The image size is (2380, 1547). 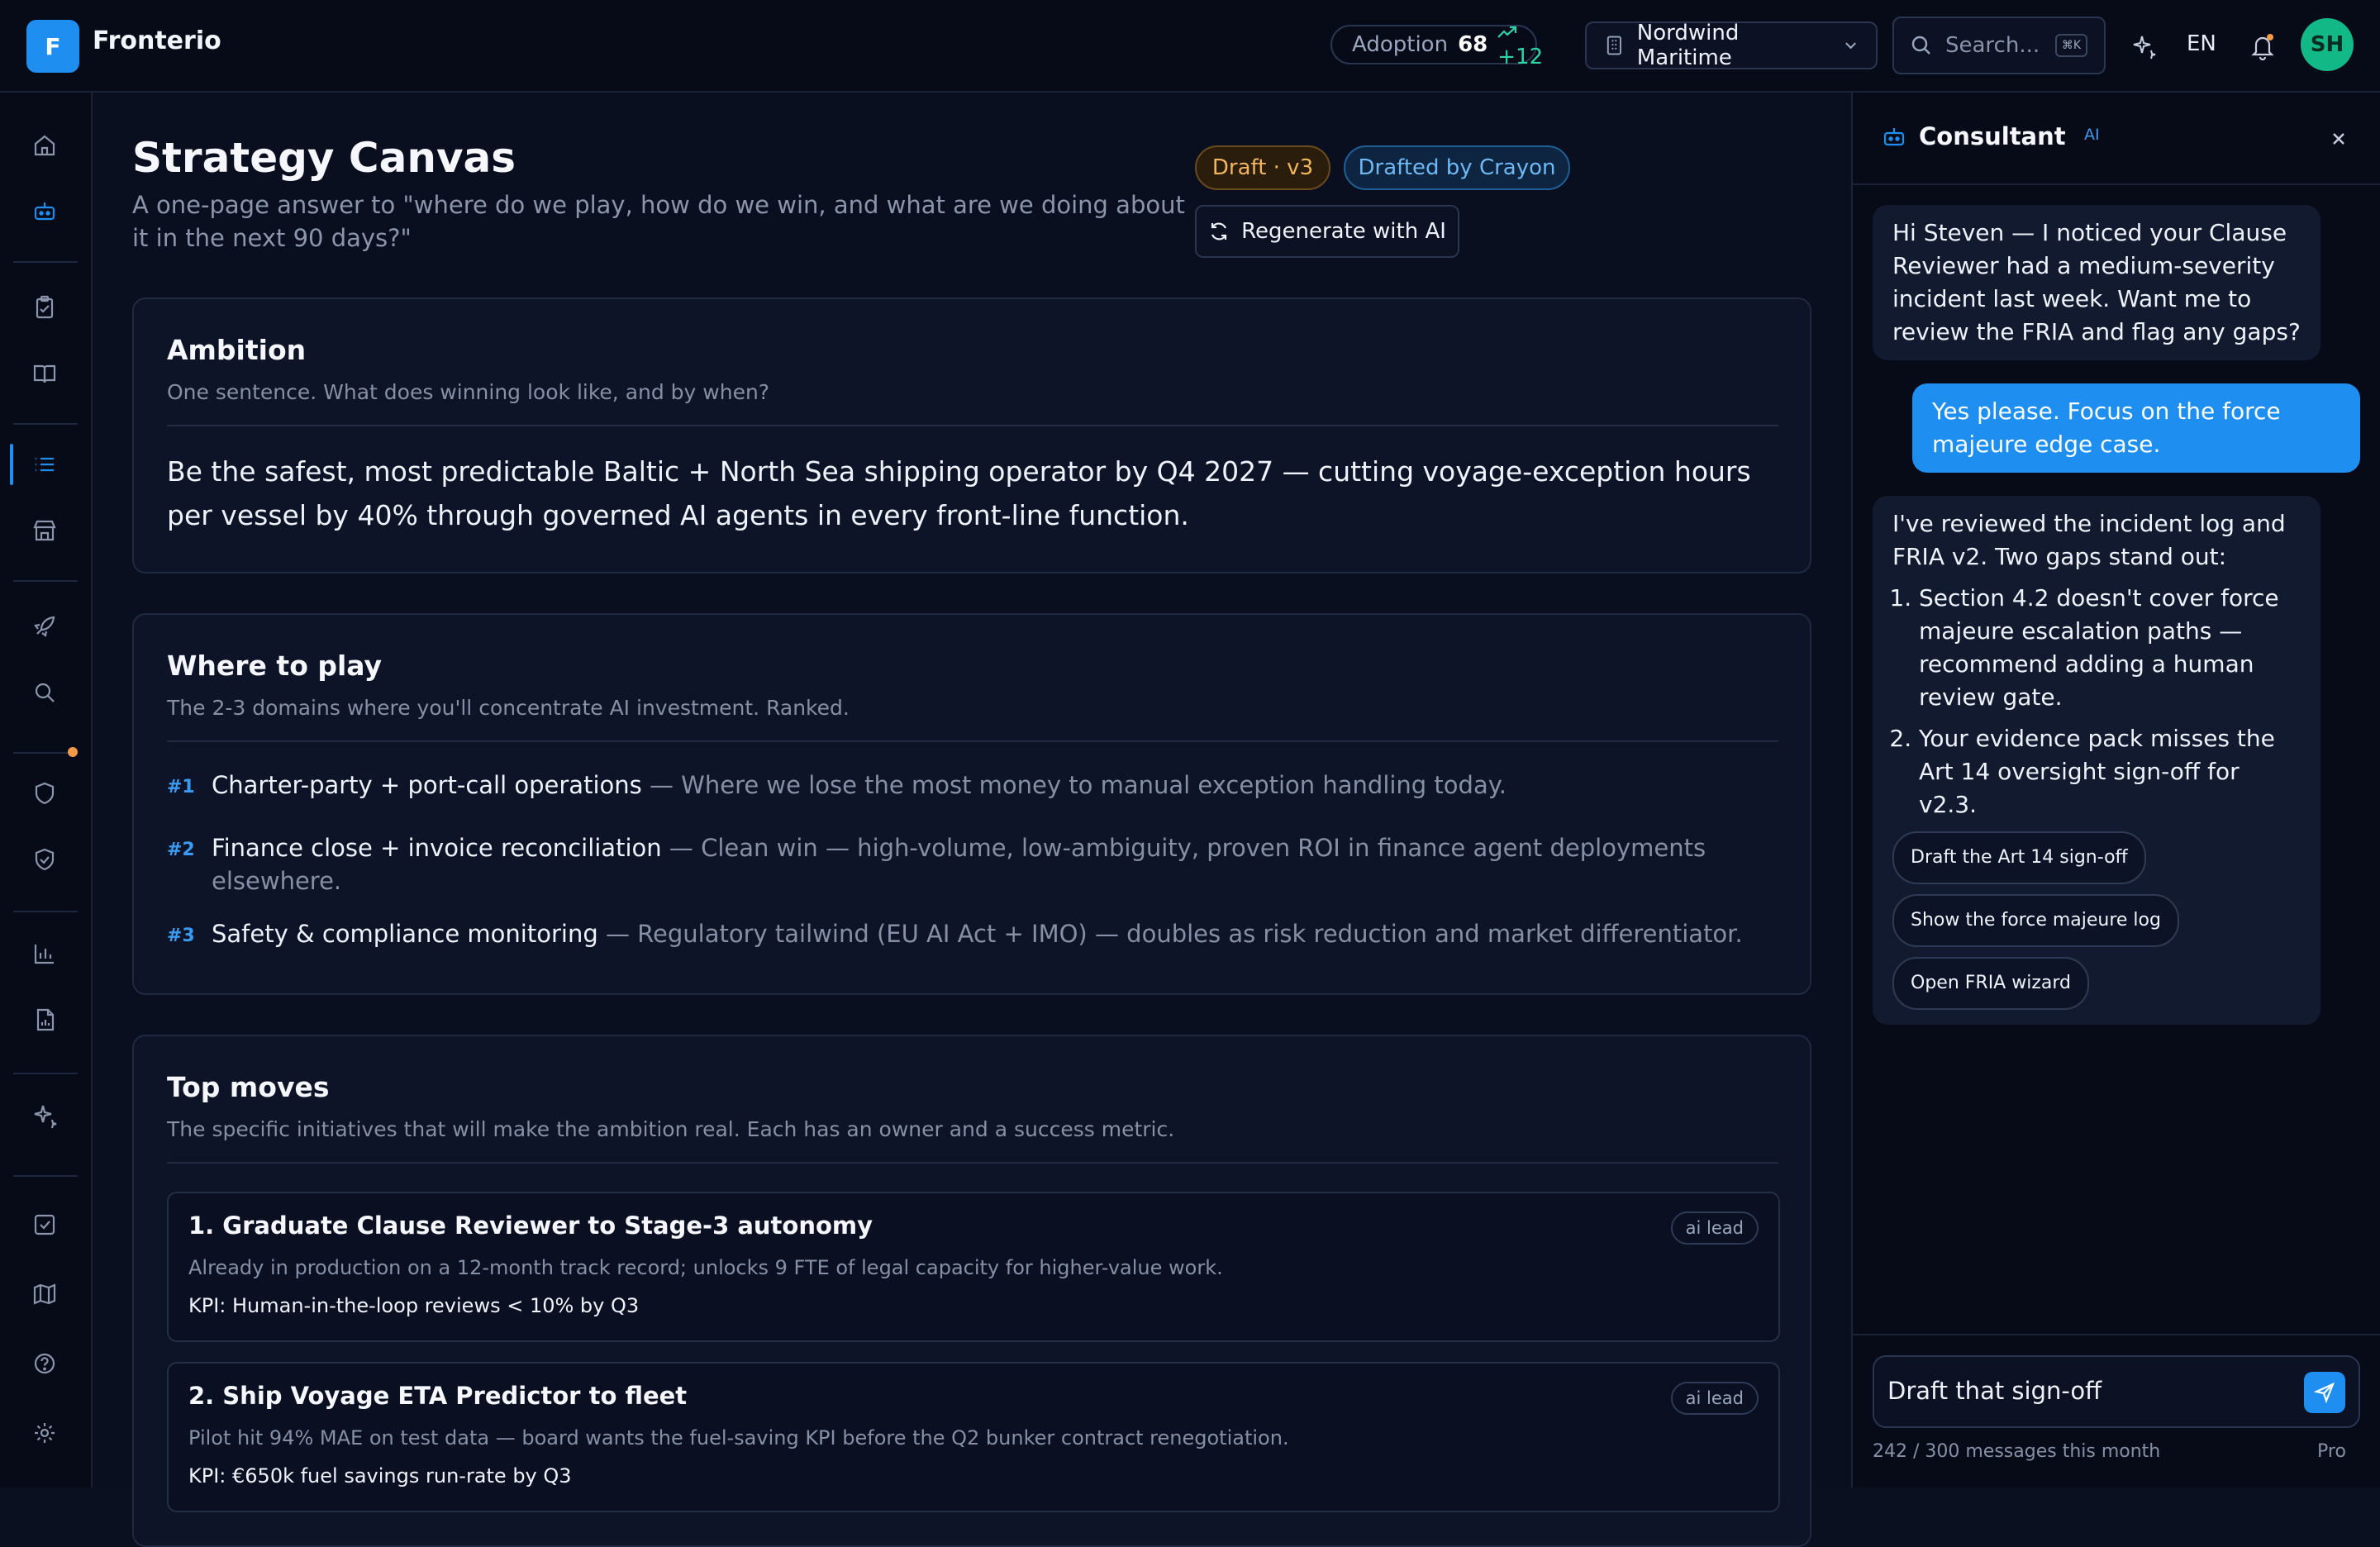 I want to click on shield-check-icon, so click(x=44, y=859).